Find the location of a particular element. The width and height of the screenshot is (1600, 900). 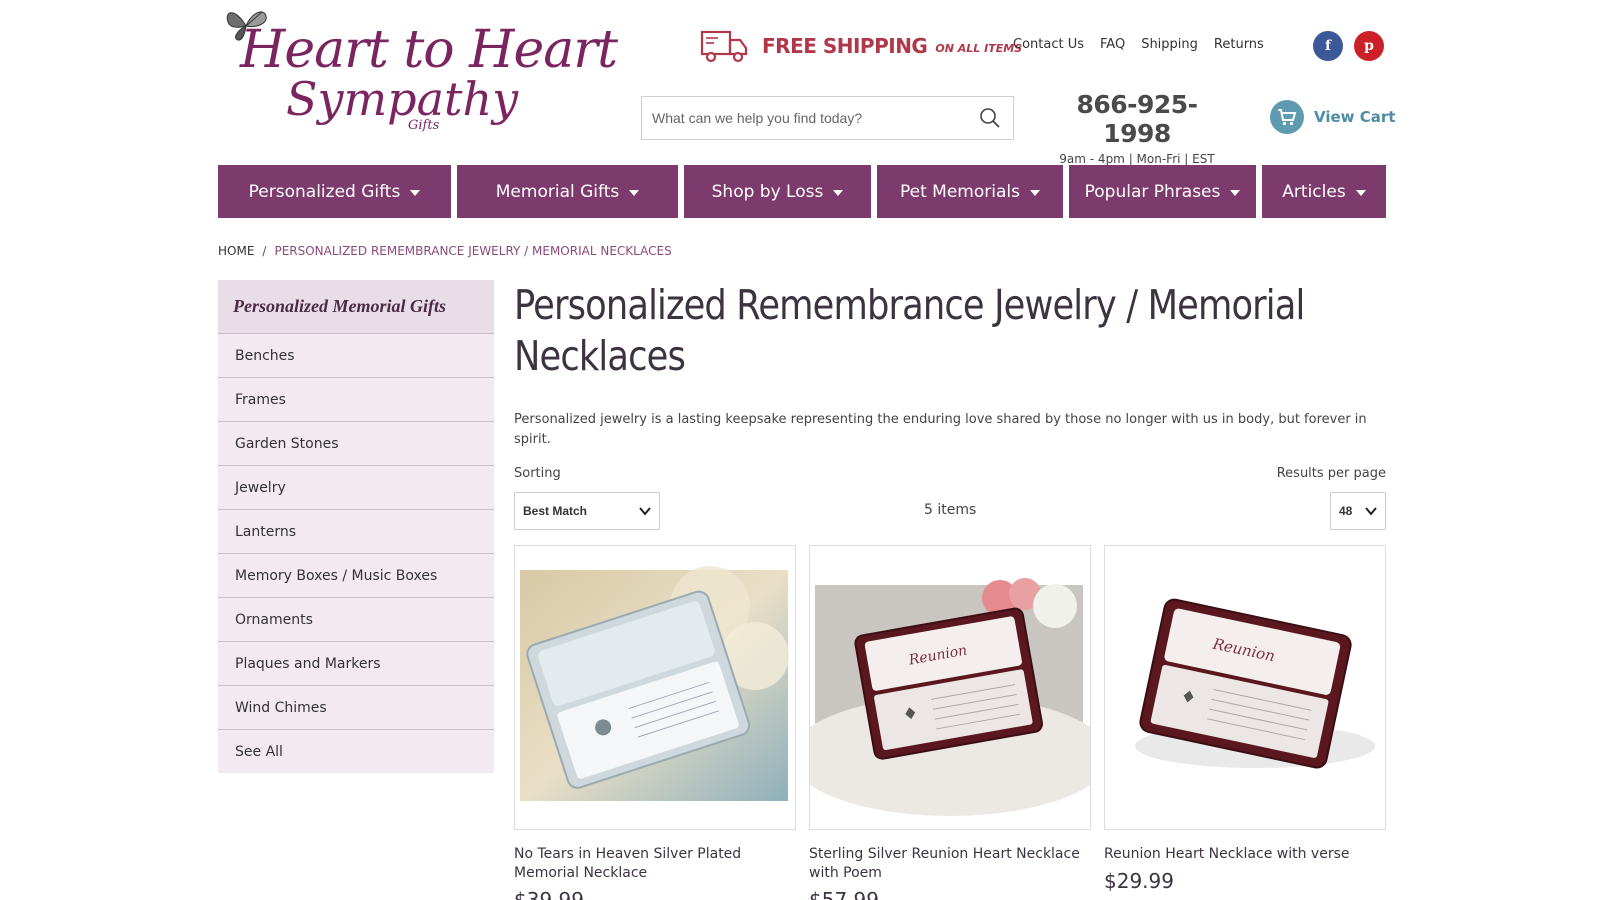

sorting-label: Sorting is located at coordinates (537, 473).